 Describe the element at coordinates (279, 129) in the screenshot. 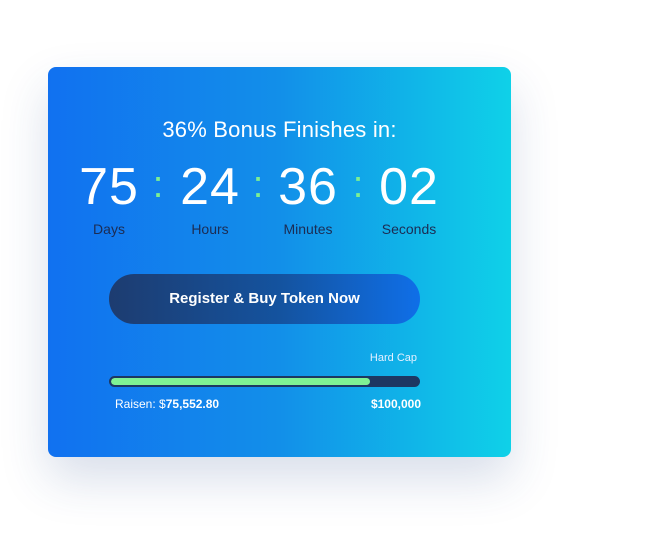

I see `bonus-headline: 36% Bonus Finishes in:` at that location.